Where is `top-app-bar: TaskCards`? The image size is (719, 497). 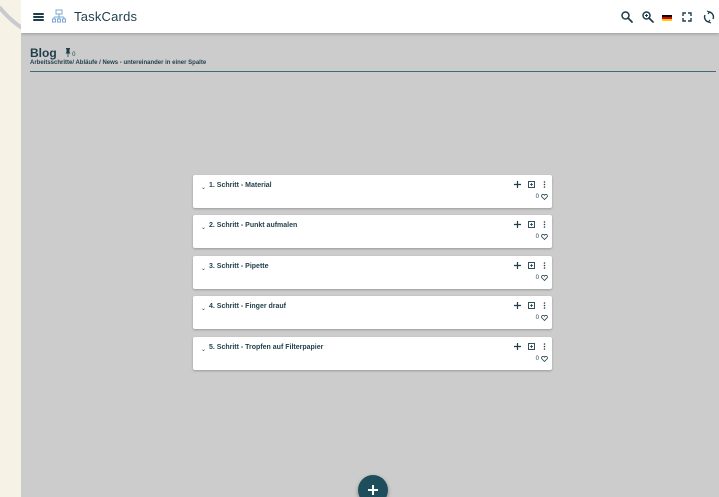 top-app-bar: TaskCards is located at coordinates (370, 16).